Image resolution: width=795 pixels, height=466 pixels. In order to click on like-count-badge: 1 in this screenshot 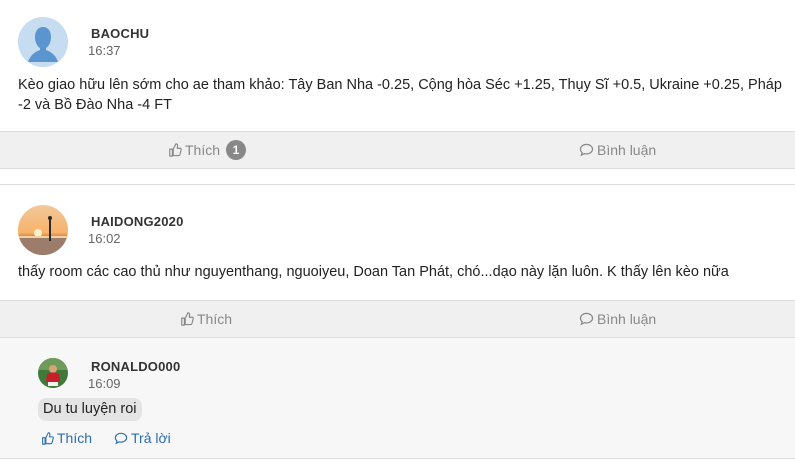, I will do `click(236, 150)`.